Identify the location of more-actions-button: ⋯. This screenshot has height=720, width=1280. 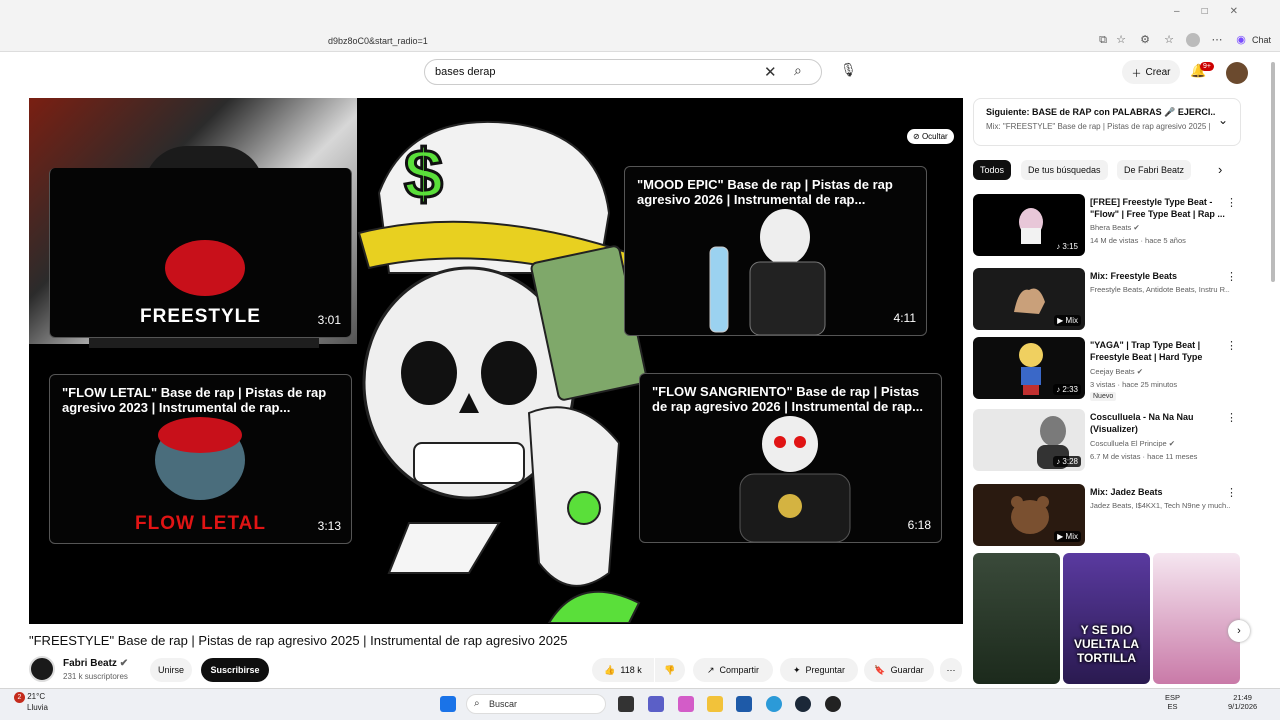
(951, 670).